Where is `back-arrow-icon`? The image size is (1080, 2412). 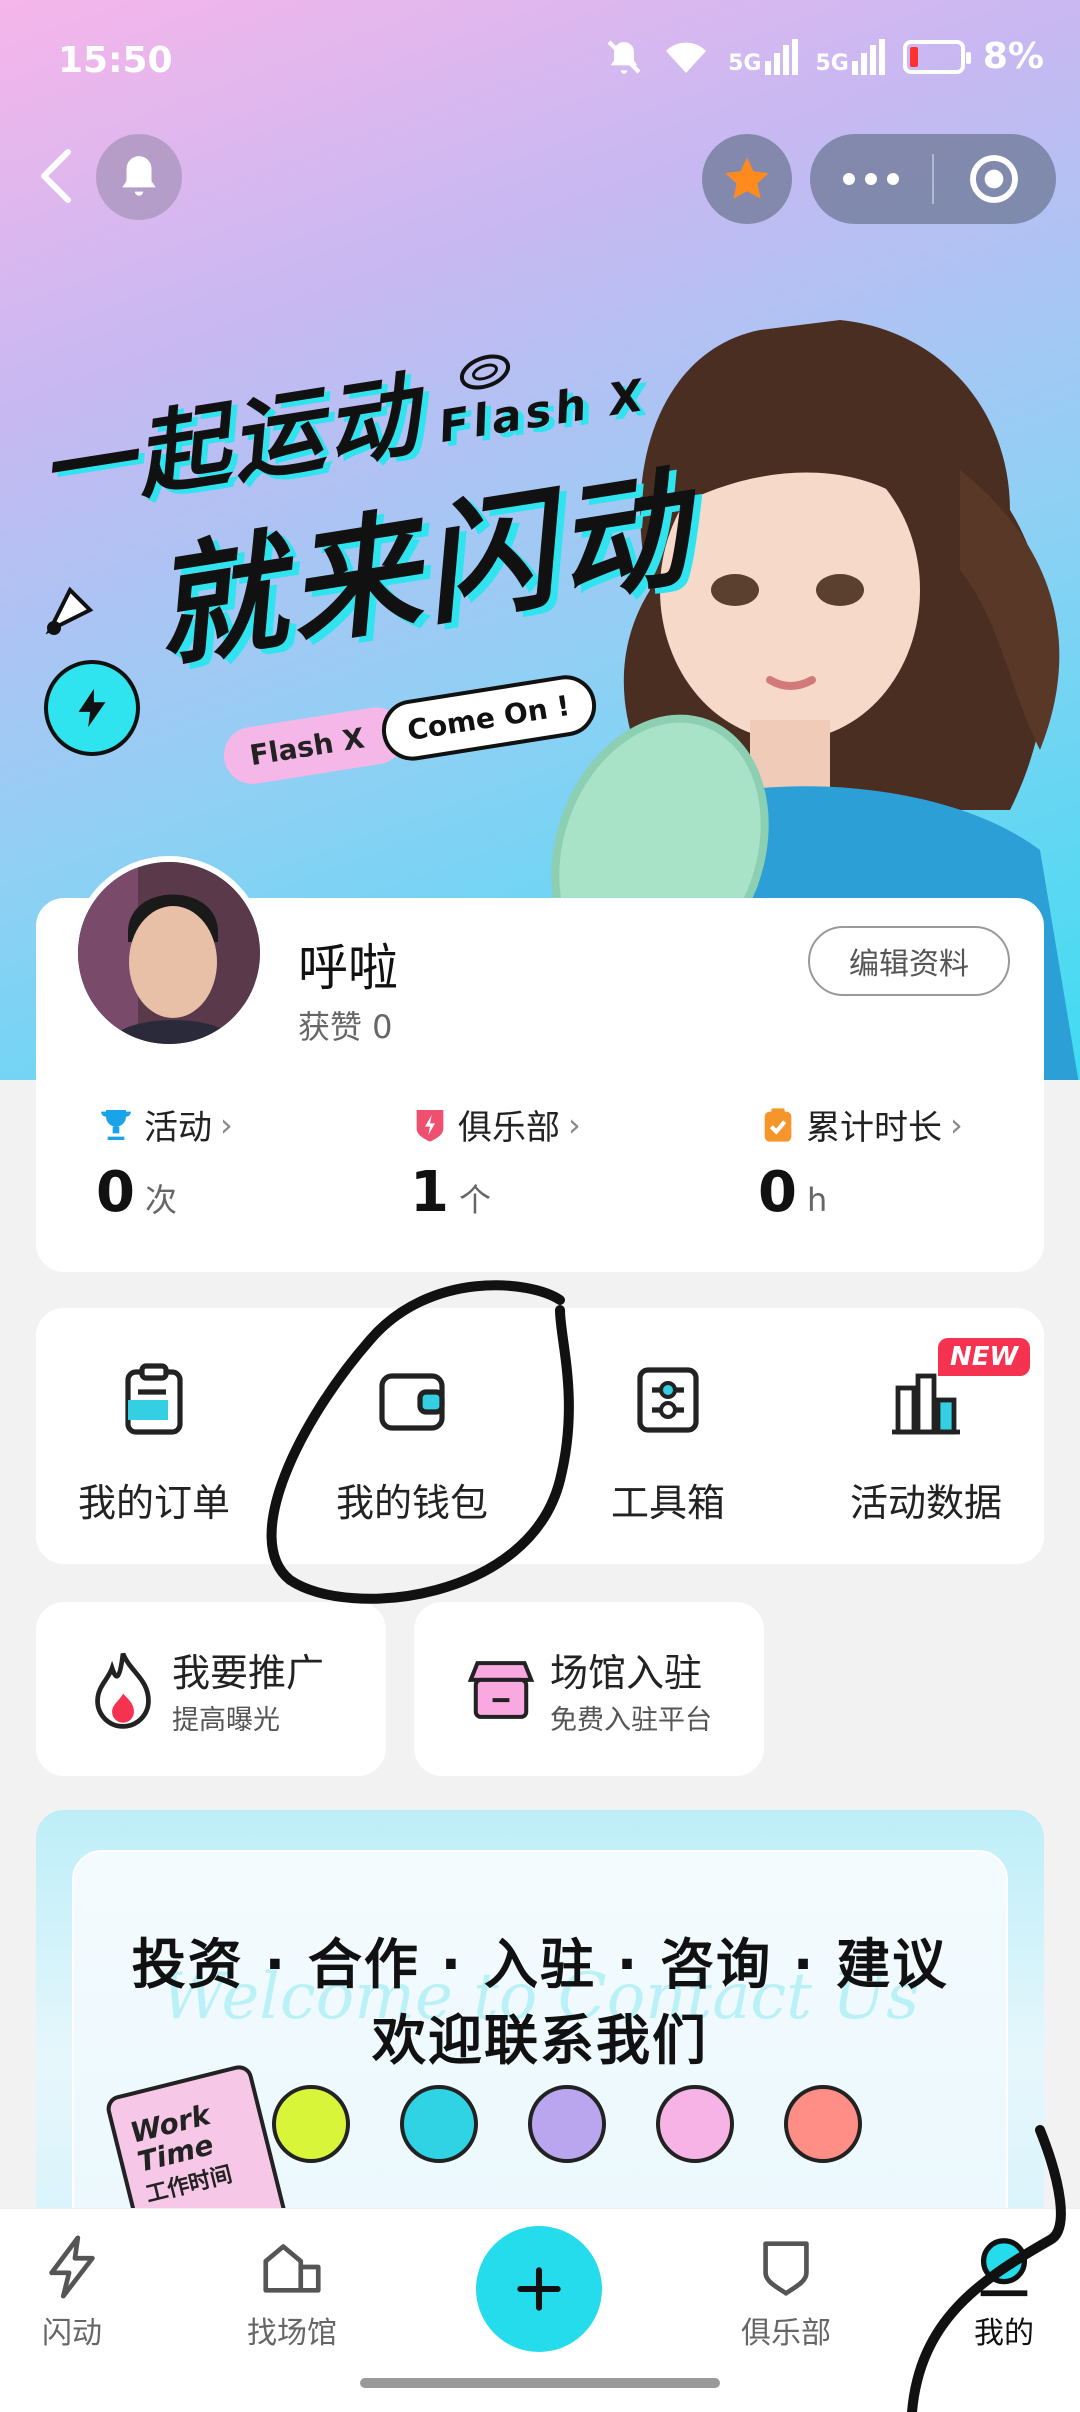 back-arrow-icon is located at coordinates (56, 176).